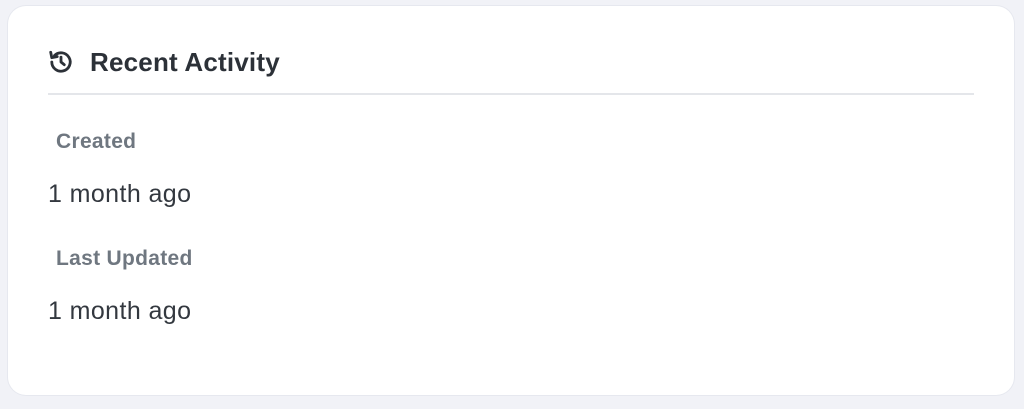 This screenshot has width=1024, height=409. Describe the element at coordinates (96, 141) in the screenshot. I see `created-label: Created` at that location.